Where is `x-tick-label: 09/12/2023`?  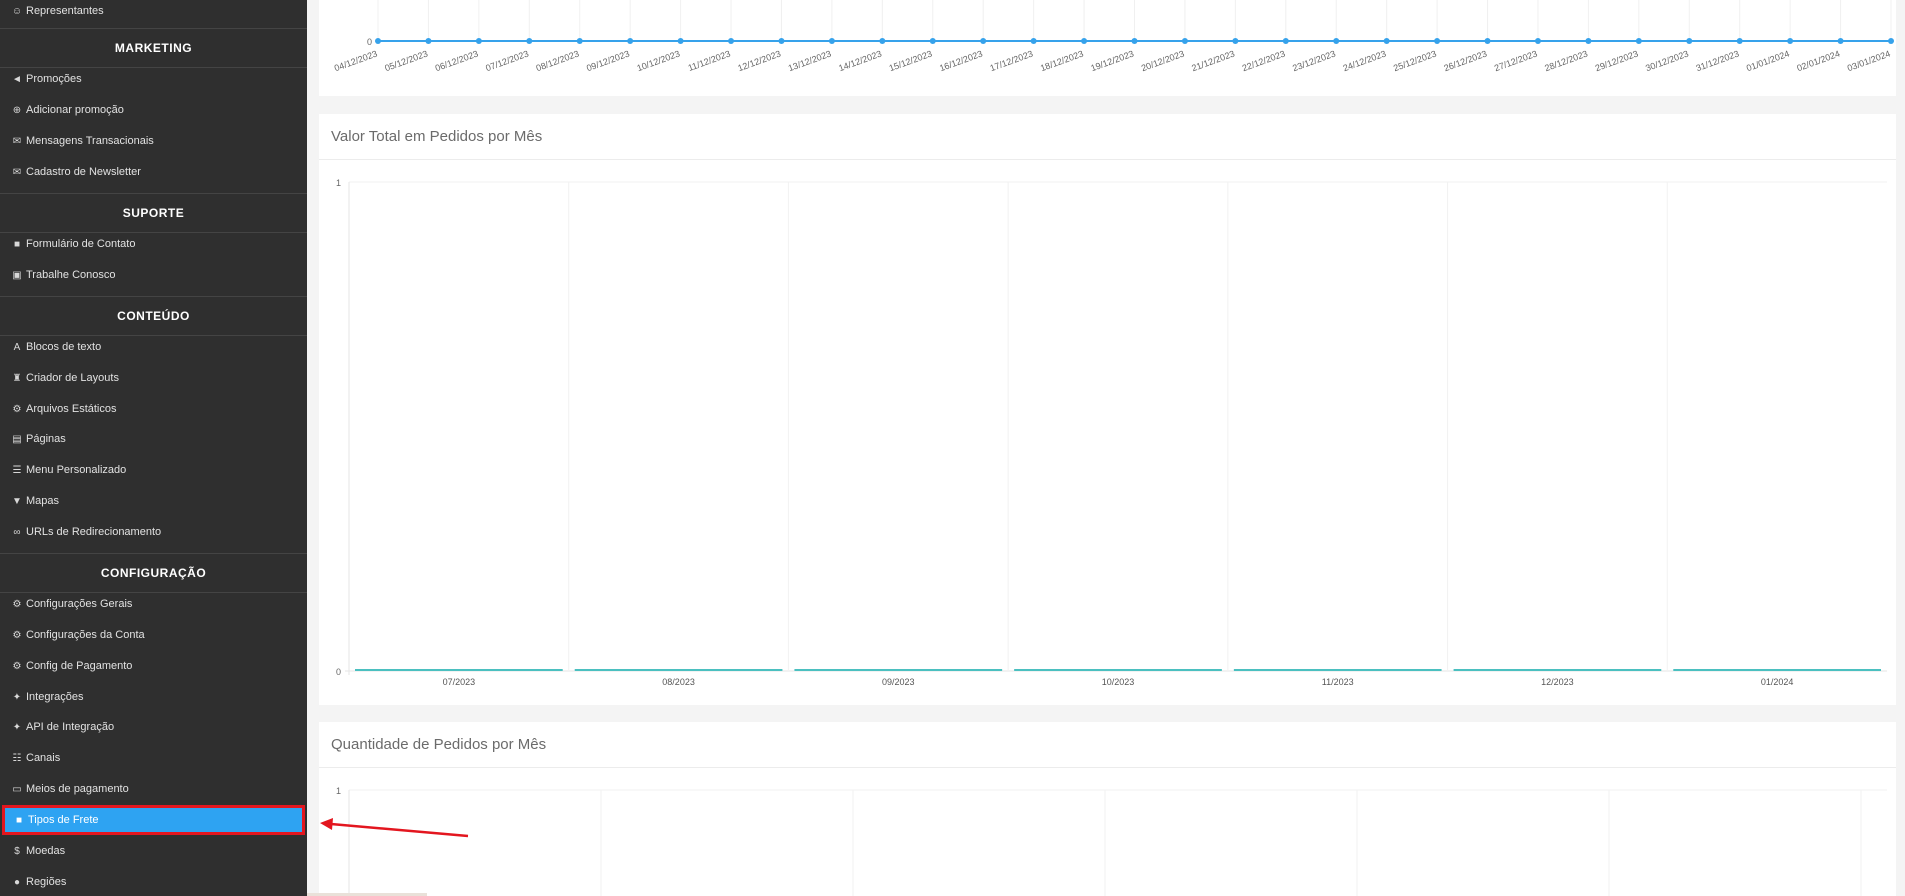 x-tick-label: 09/12/2023 is located at coordinates (608, 60).